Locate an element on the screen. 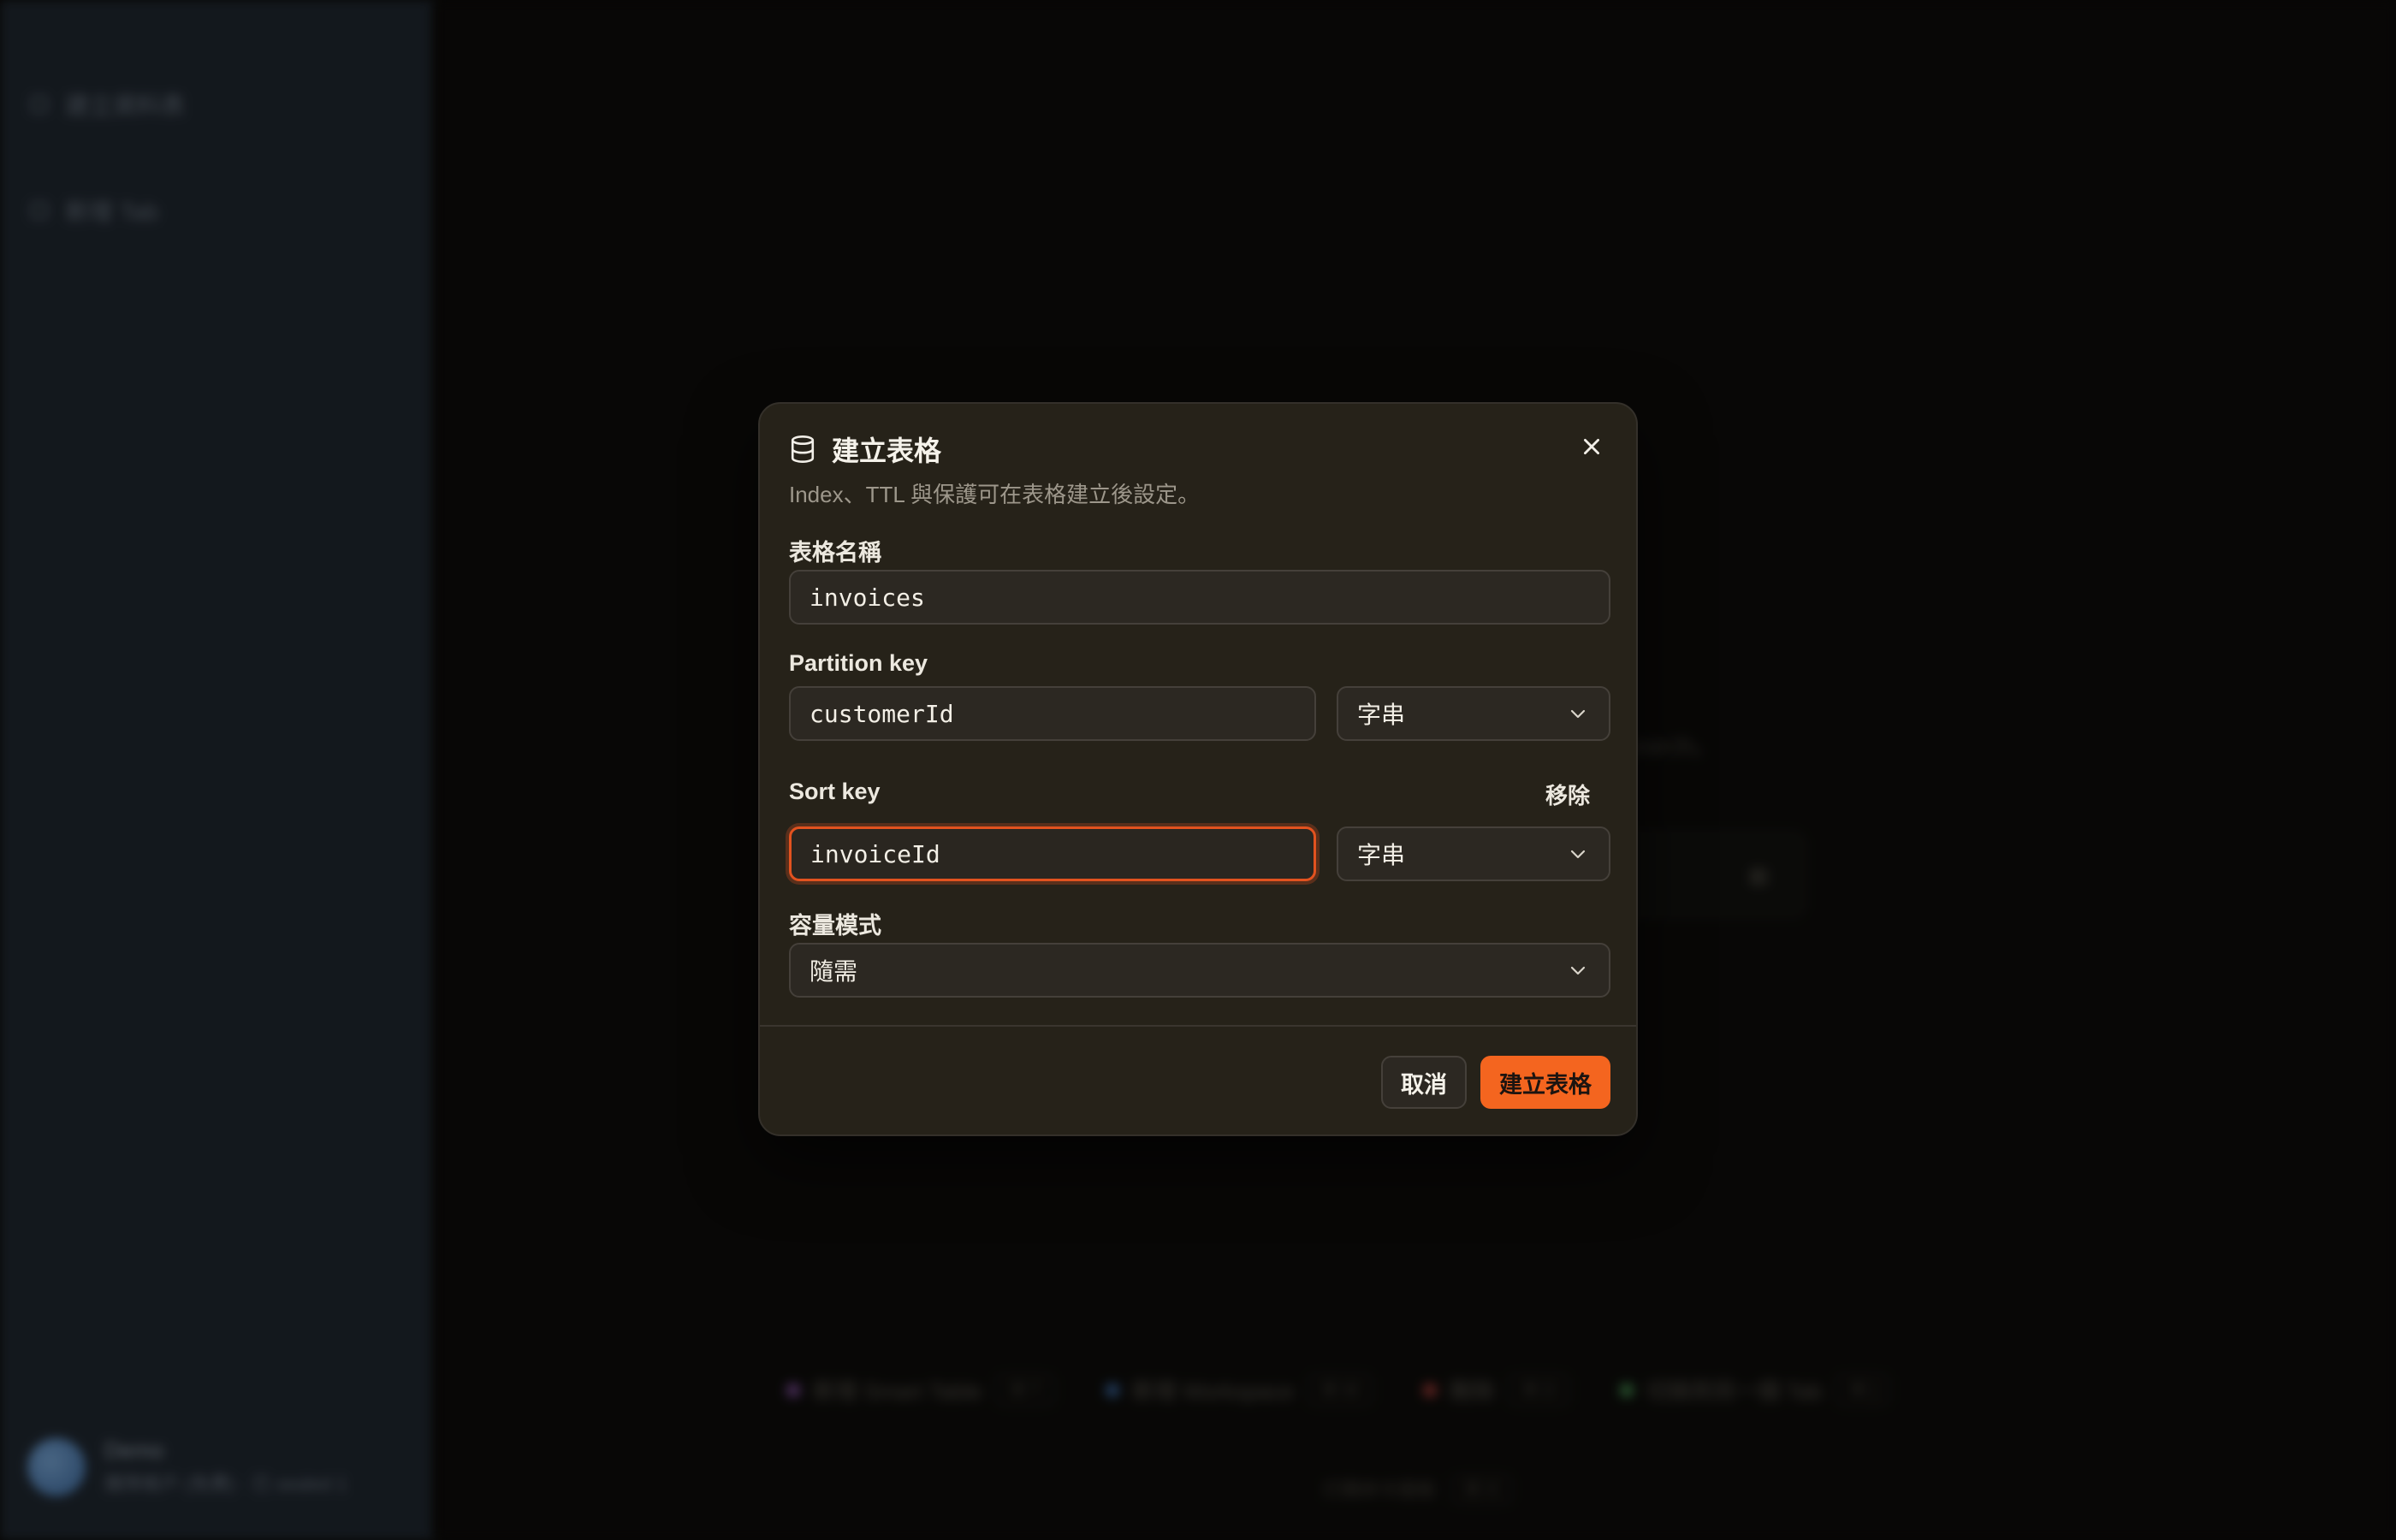 This screenshot has height=1540, width=2396. partition-key-type-select: 字串 is located at coordinates (1474, 713).